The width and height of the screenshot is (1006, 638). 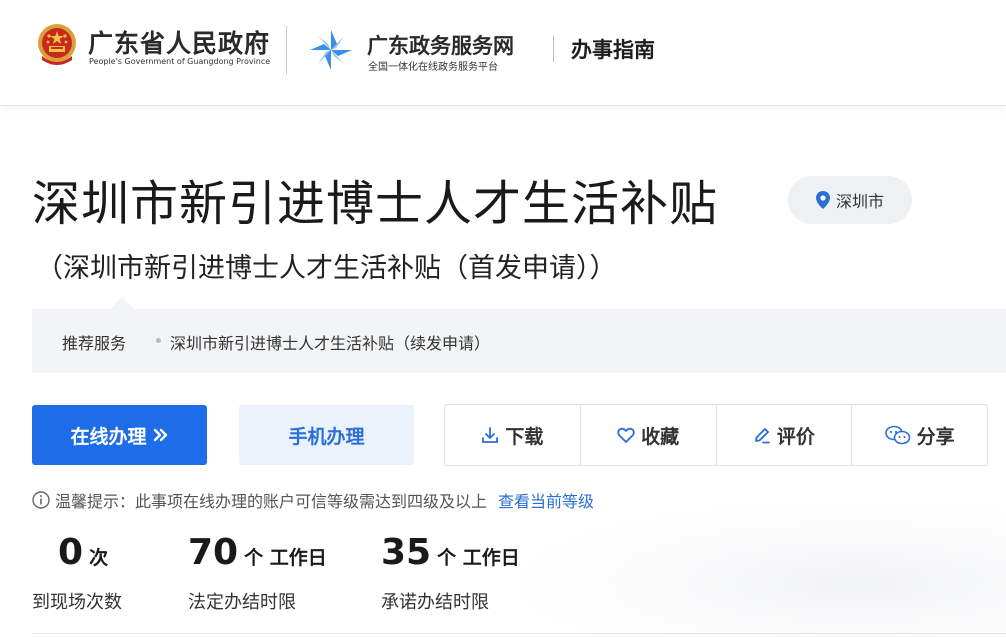 I want to click on stat-label: 法定办结时限, so click(x=242, y=602).